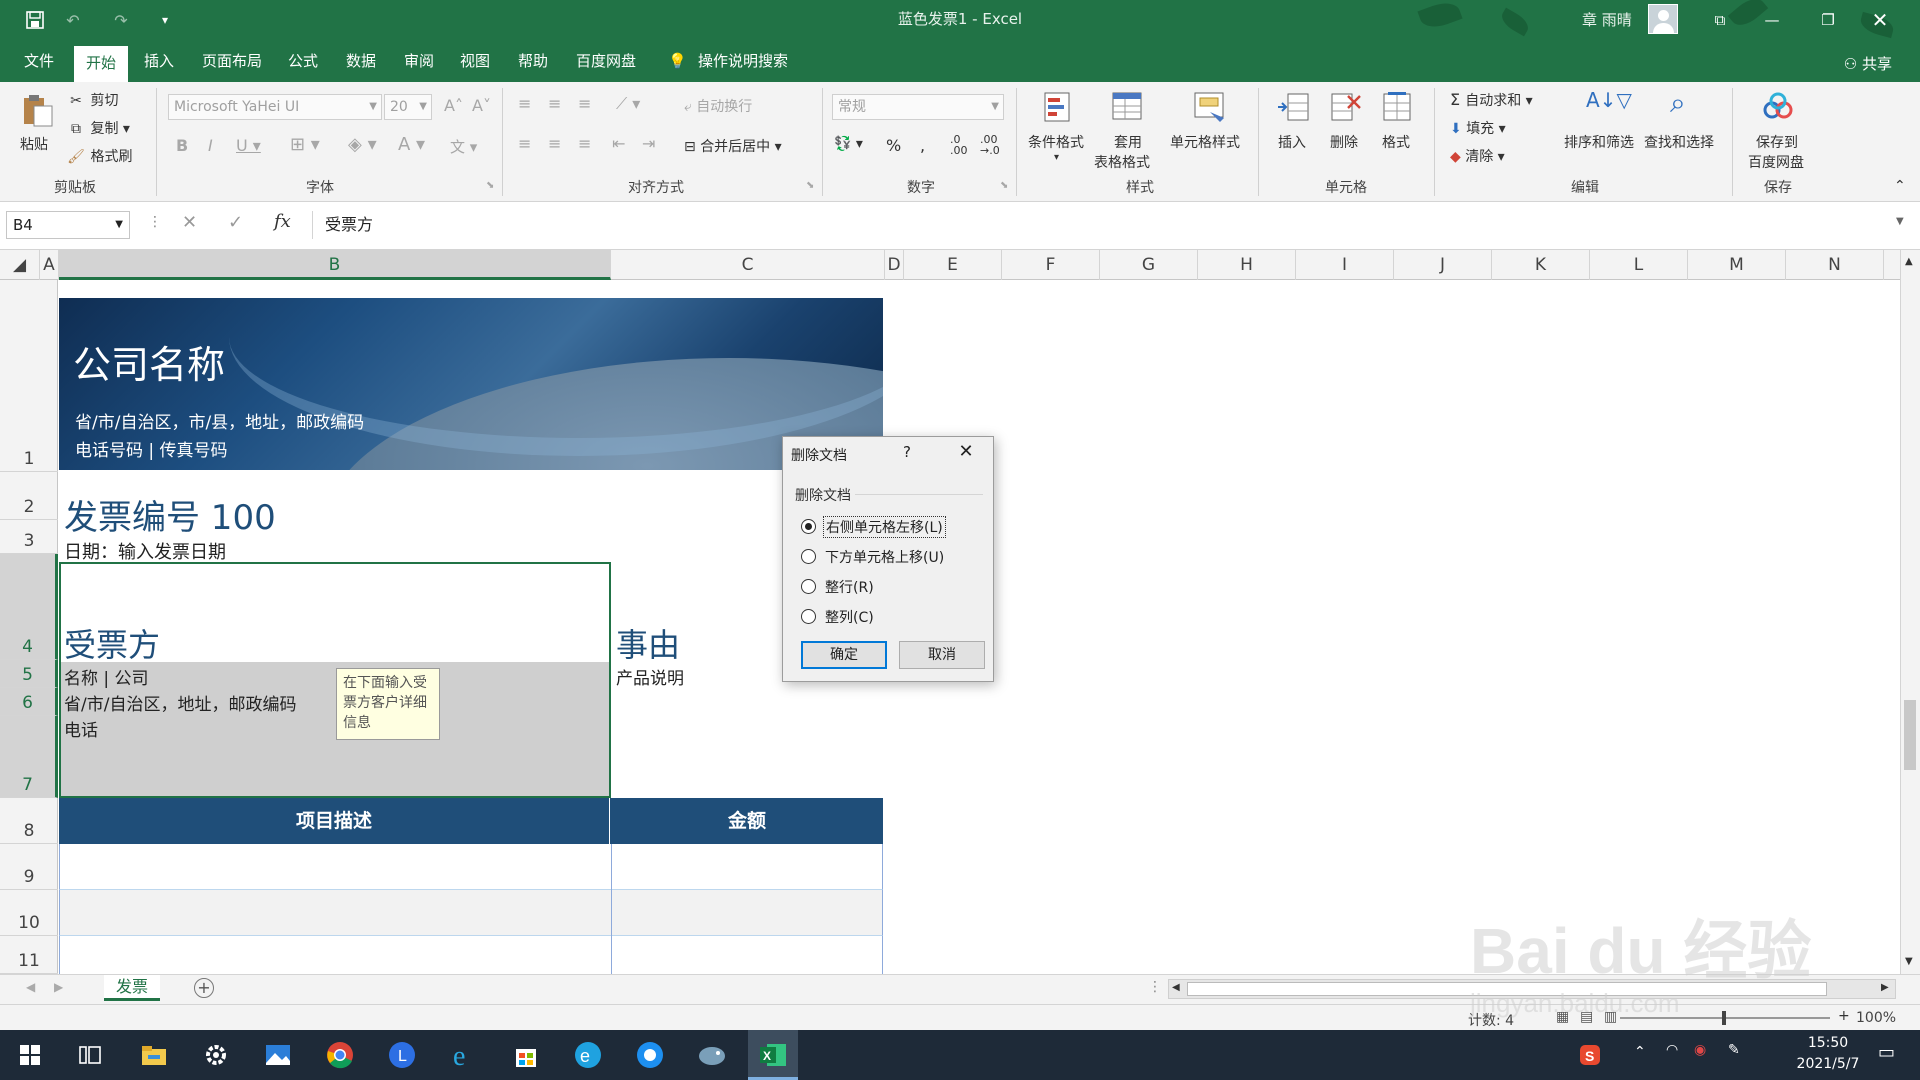  Describe the element at coordinates (1835, 265) in the screenshot. I see `column-header-n: N` at that location.